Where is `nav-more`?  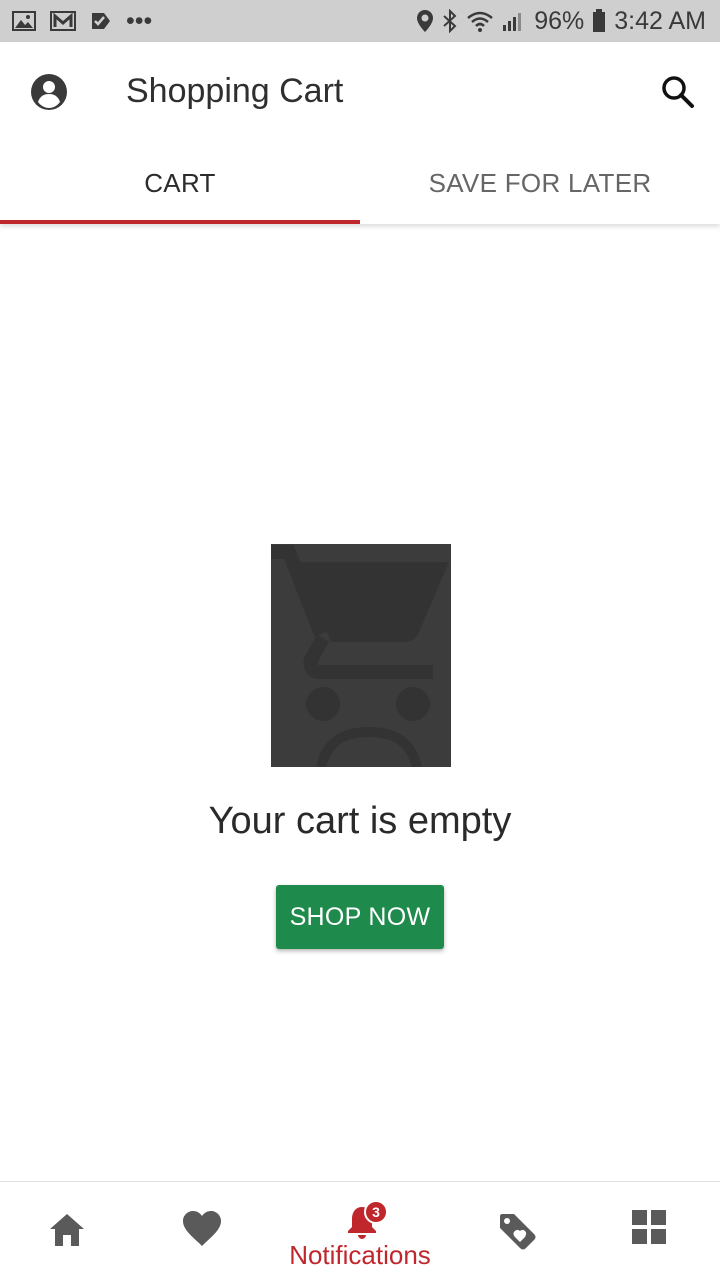
nav-more is located at coordinates (649, 1227).